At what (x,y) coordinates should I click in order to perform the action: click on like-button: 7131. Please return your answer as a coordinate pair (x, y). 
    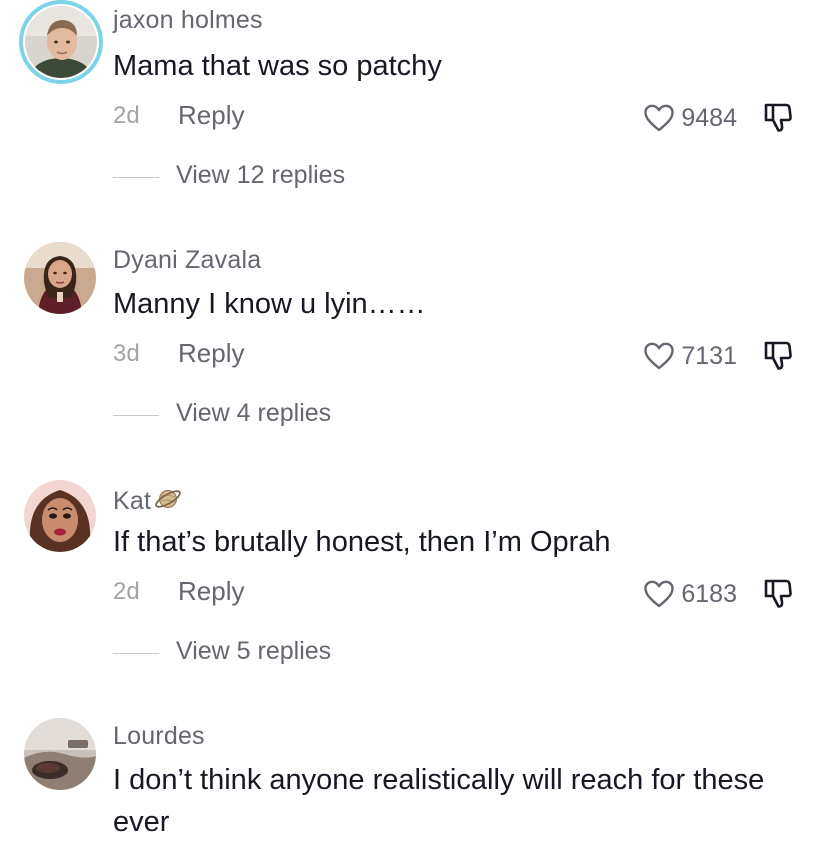
    Looking at the image, I should click on (690, 356).